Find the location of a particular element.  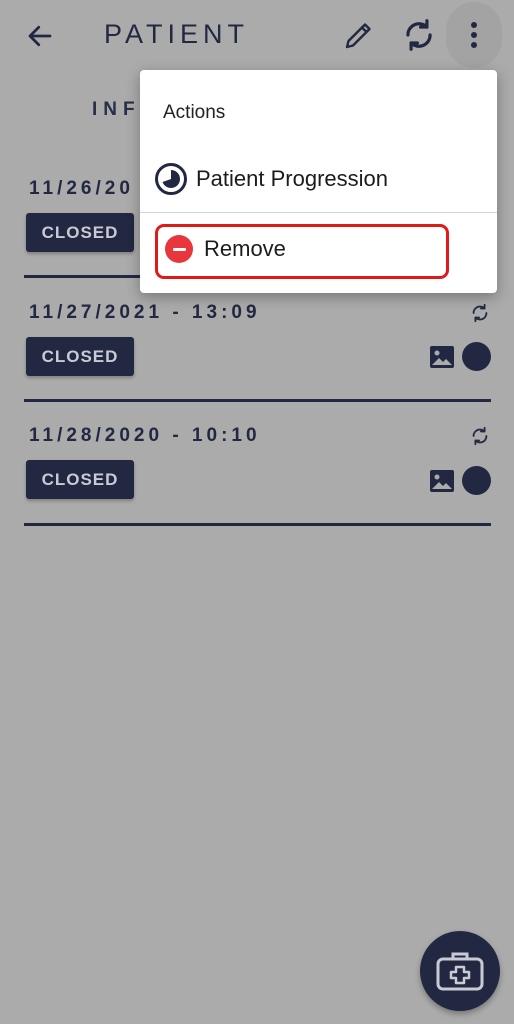

more-options-button is located at coordinates (474, 35).